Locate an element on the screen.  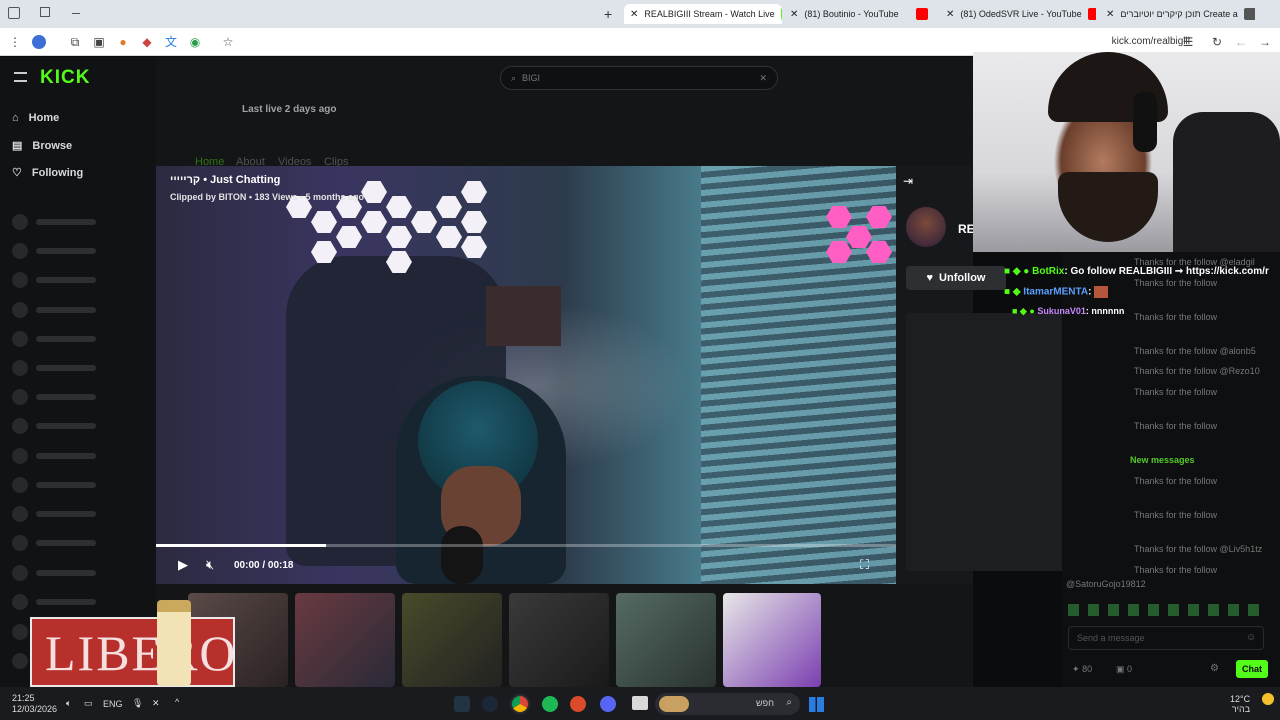
spotify-icon is located at coordinates (550, 704).